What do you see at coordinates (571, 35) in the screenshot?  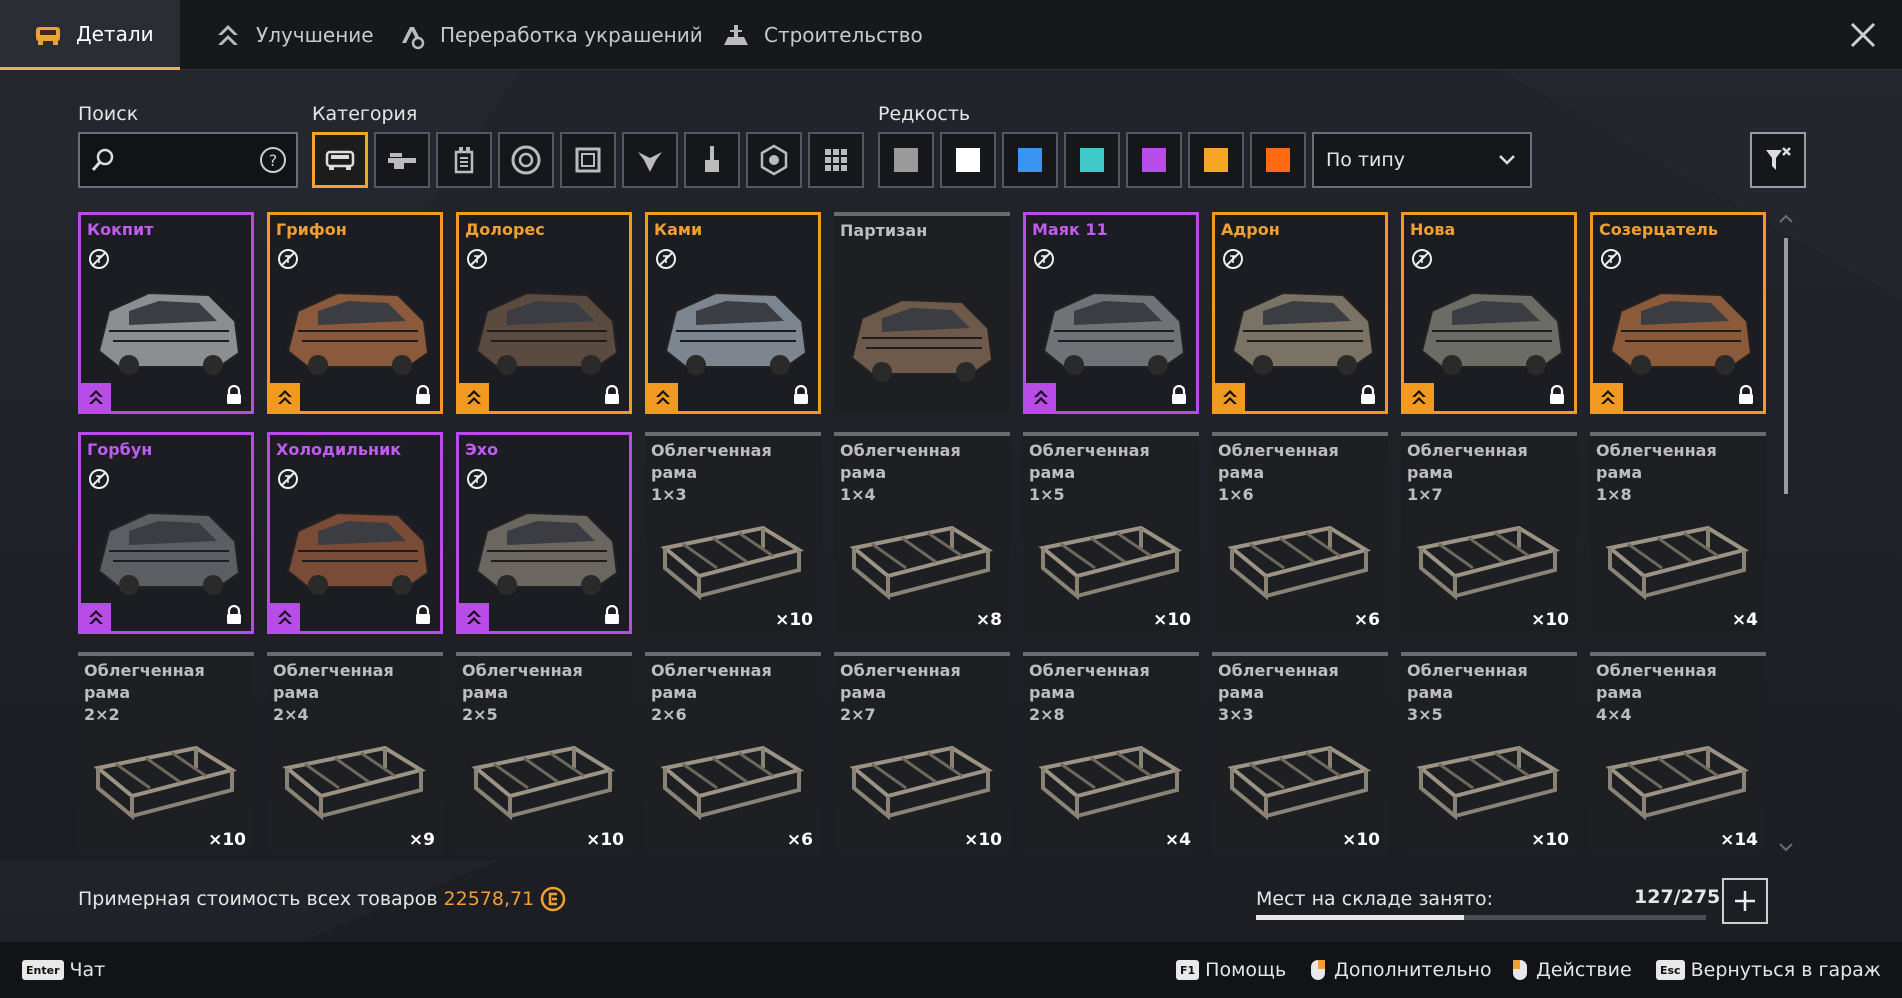 I see `tab-label: Переработка украшений` at bounding box center [571, 35].